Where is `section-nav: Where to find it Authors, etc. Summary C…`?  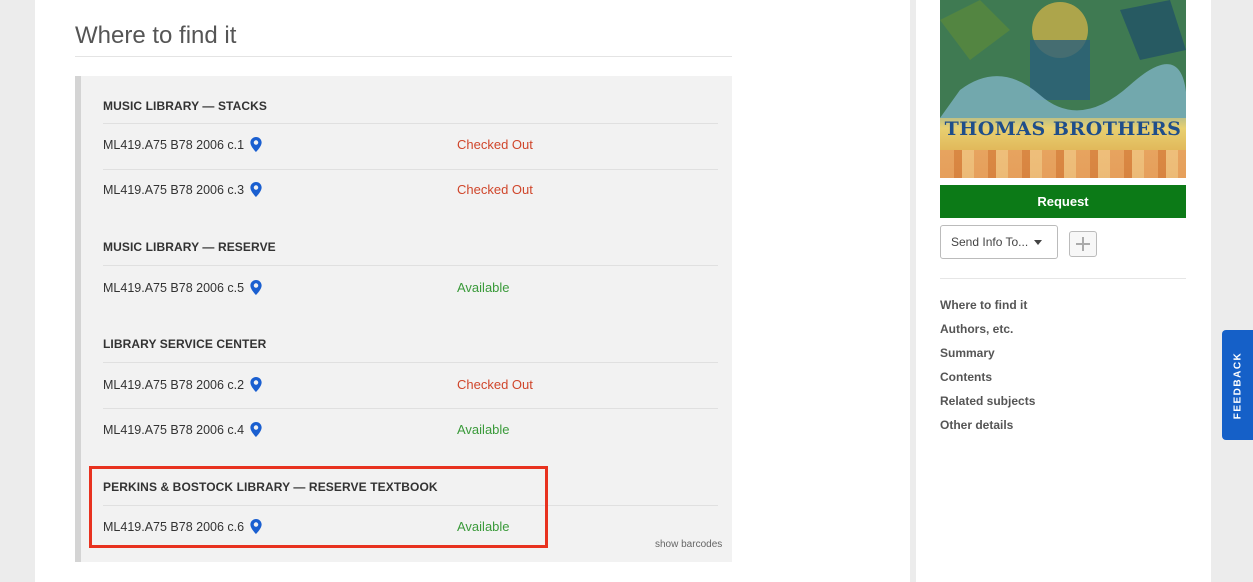
section-nav: Where to find it Authors, etc. Summary C… is located at coordinates (987, 368).